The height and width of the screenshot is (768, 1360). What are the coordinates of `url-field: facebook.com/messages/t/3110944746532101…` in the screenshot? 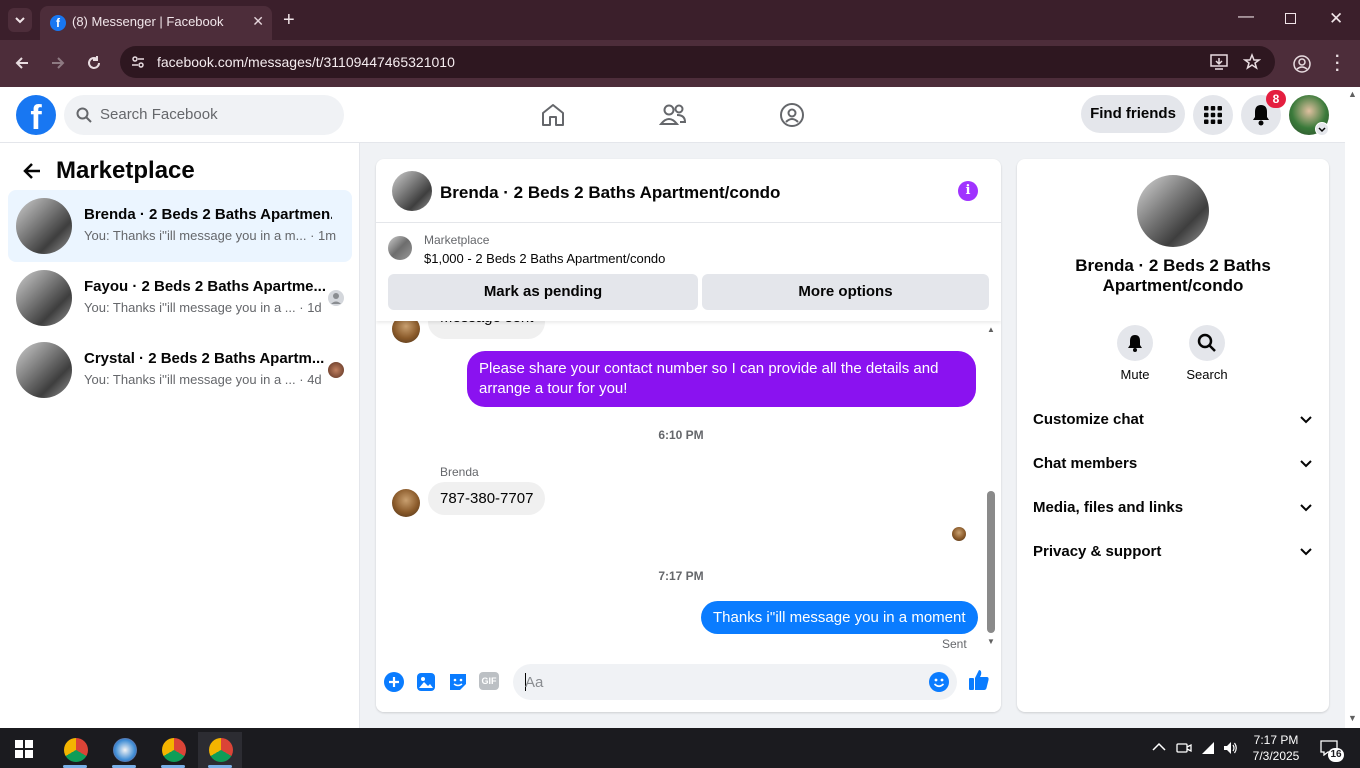 It's located at (697, 62).